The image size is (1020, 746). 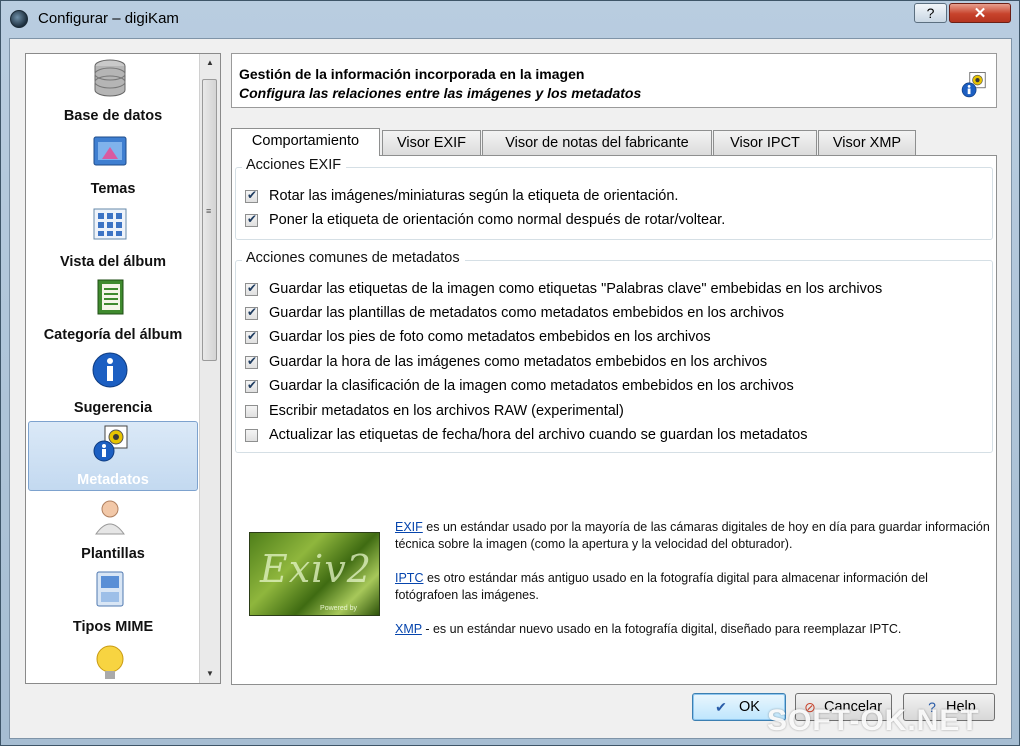 What do you see at coordinates (210, 63) in the screenshot?
I see `scroll-up-arrow-icon: ▲` at bounding box center [210, 63].